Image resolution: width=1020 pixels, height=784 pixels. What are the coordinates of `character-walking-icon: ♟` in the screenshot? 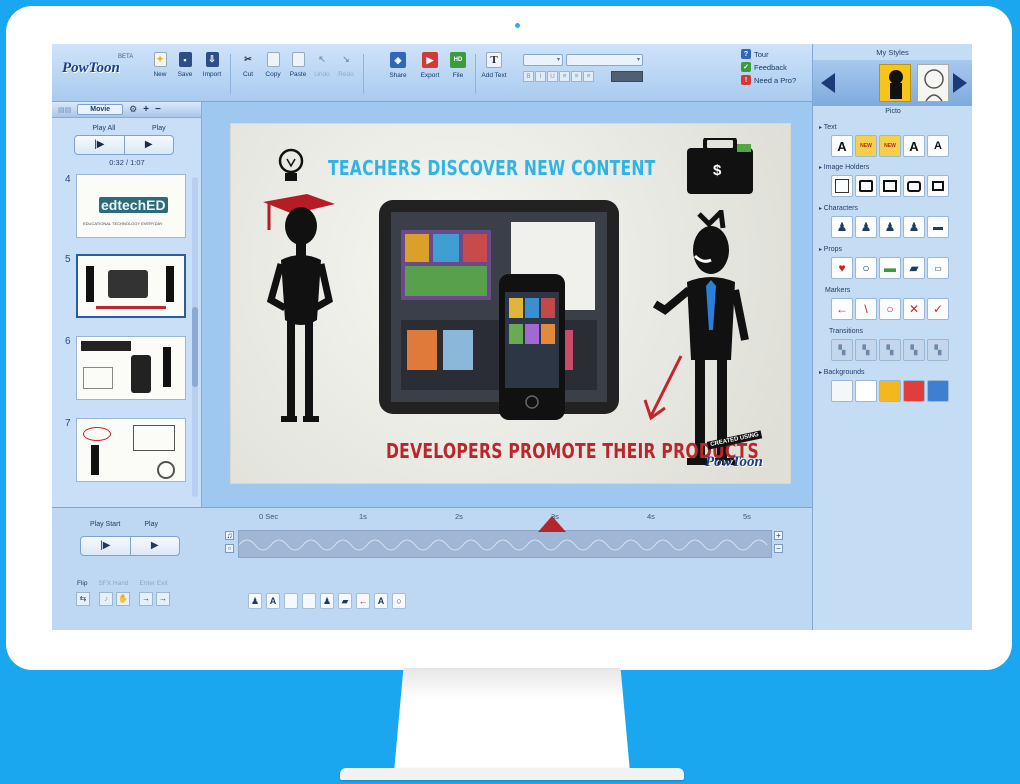 It's located at (890, 227).